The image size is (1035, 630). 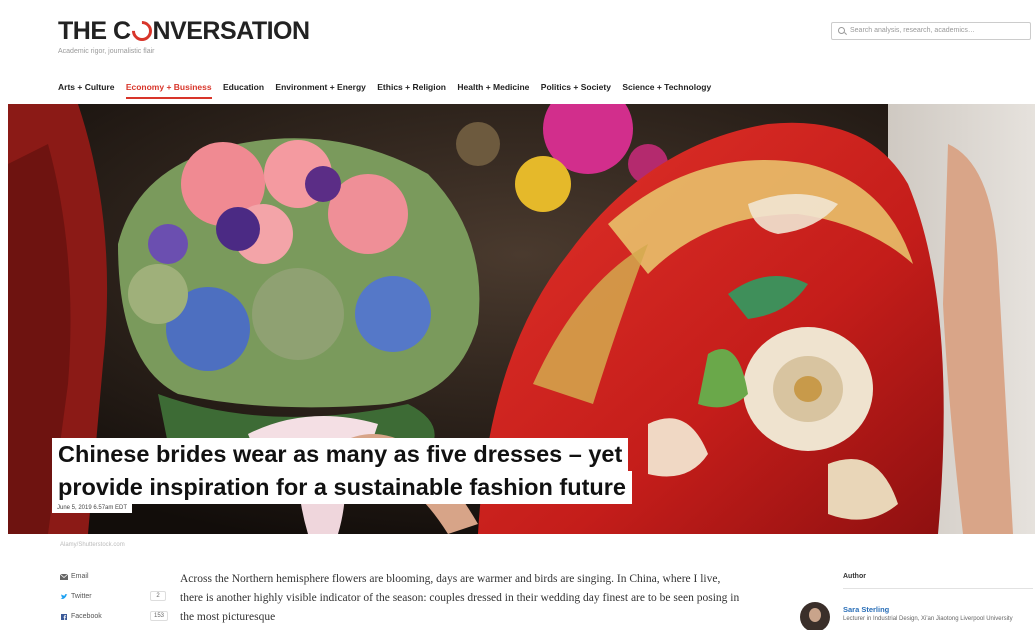 What do you see at coordinates (106, 51) in the screenshot?
I see `site-tagline: Academic rigor, journalistic flair` at bounding box center [106, 51].